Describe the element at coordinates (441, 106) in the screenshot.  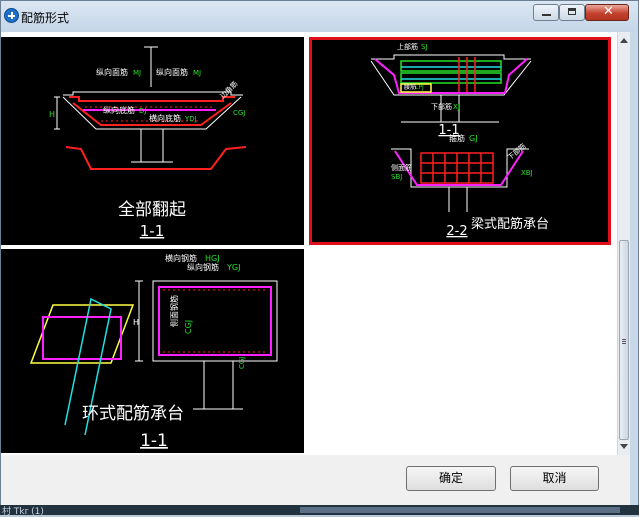
I see `label-bottom: 下部筋` at that location.